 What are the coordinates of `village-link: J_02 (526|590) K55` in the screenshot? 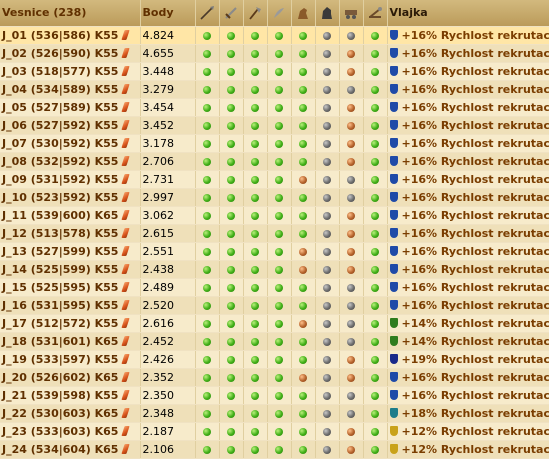 It's located at (60, 53).